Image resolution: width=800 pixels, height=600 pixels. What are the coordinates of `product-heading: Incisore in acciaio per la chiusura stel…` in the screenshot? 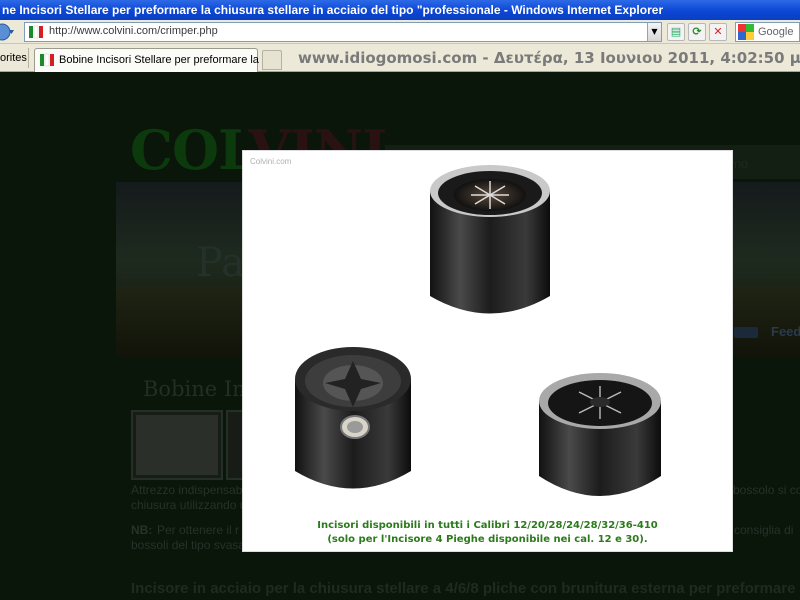 It's located at (465, 588).